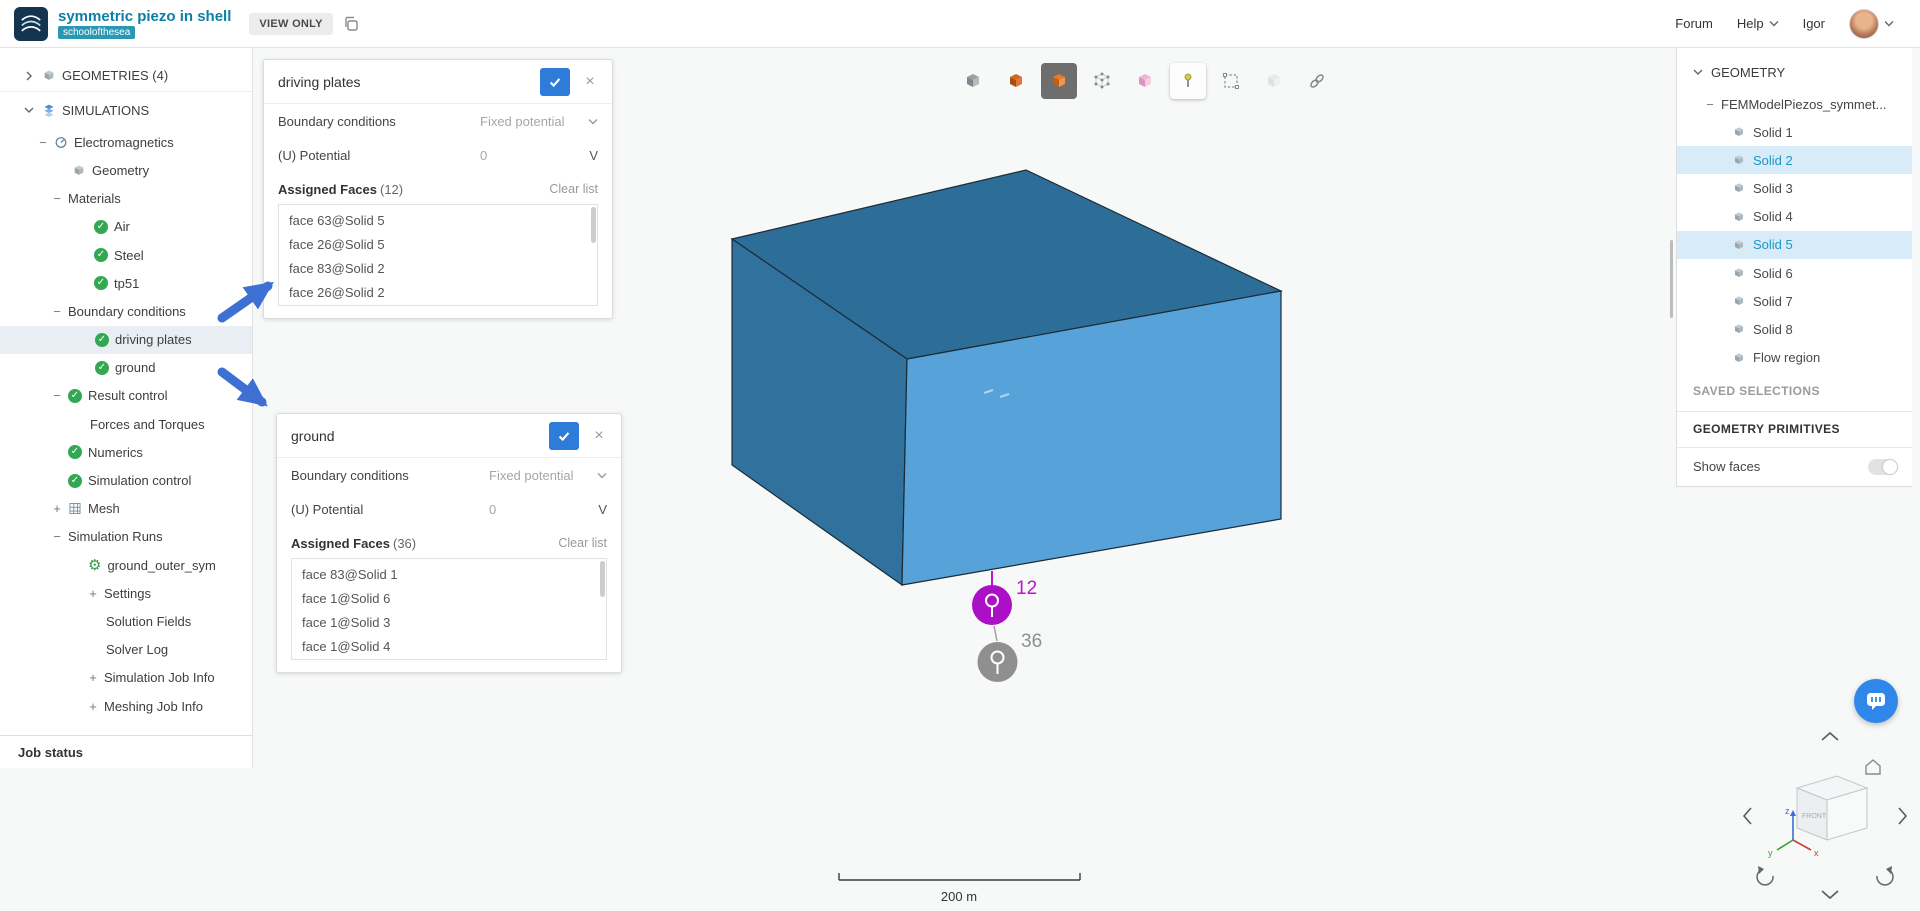  What do you see at coordinates (1794, 160) in the screenshot?
I see `solid-item-2: Solid 2` at bounding box center [1794, 160].